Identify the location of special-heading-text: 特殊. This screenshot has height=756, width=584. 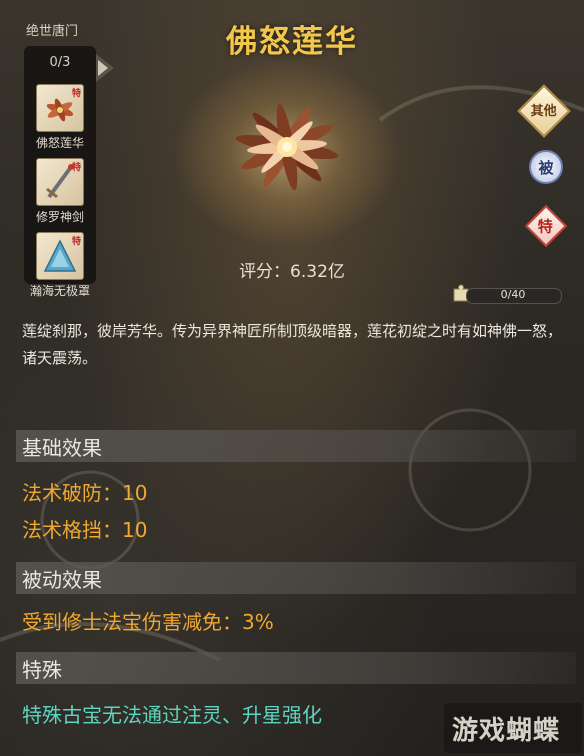
(42, 670).